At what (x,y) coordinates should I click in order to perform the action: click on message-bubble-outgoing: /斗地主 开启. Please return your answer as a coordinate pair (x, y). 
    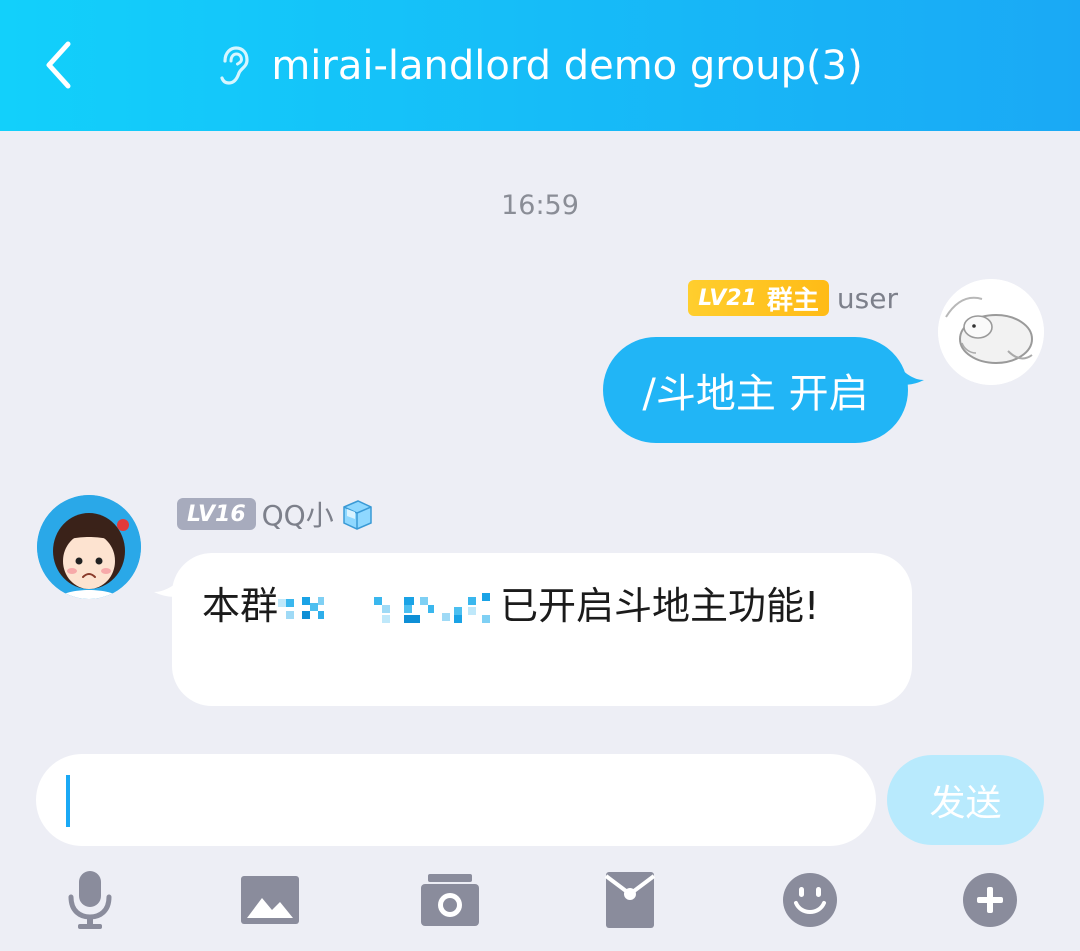
    Looking at the image, I should click on (755, 390).